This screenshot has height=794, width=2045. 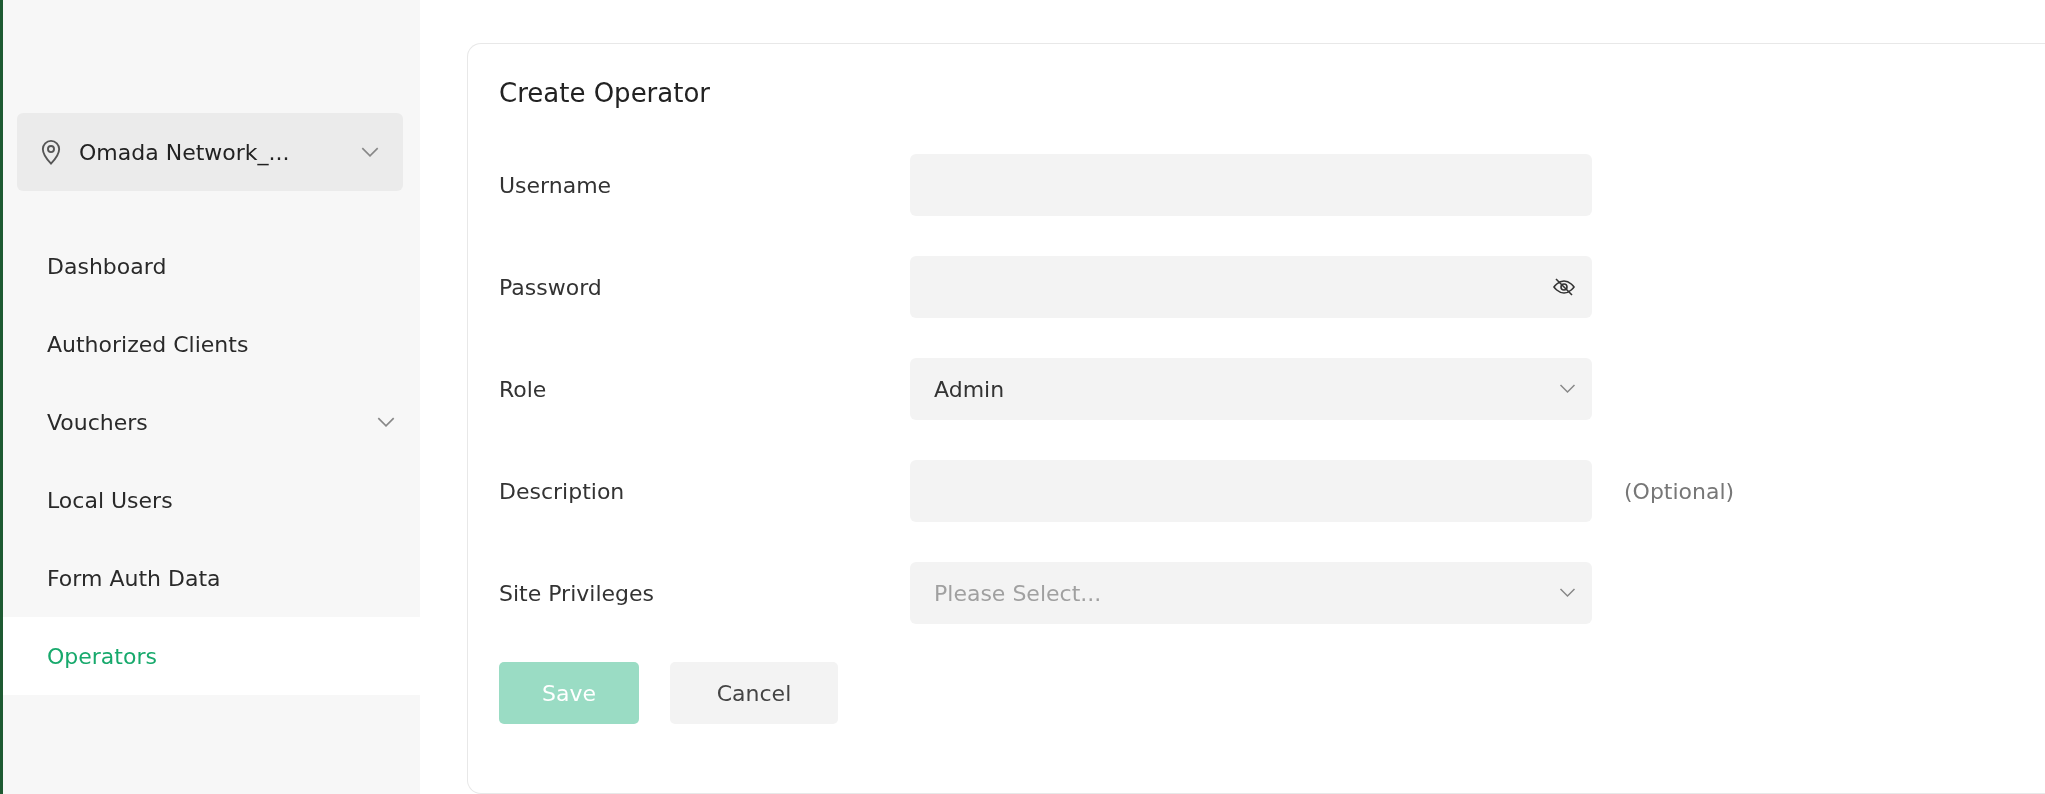 I want to click on field-label: Site Privileges, so click(x=577, y=593).